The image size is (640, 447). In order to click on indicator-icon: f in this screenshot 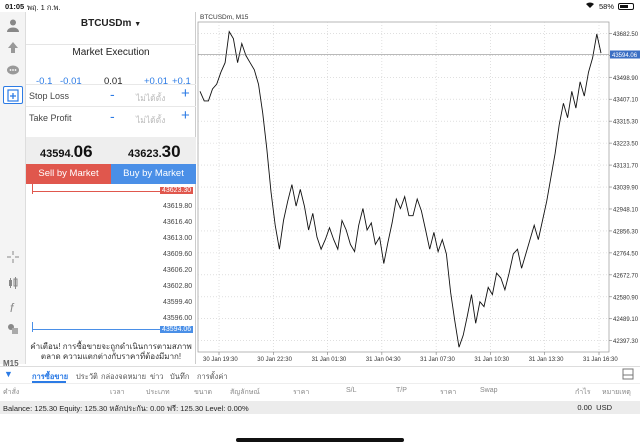, I will do `click(13, 307)`.